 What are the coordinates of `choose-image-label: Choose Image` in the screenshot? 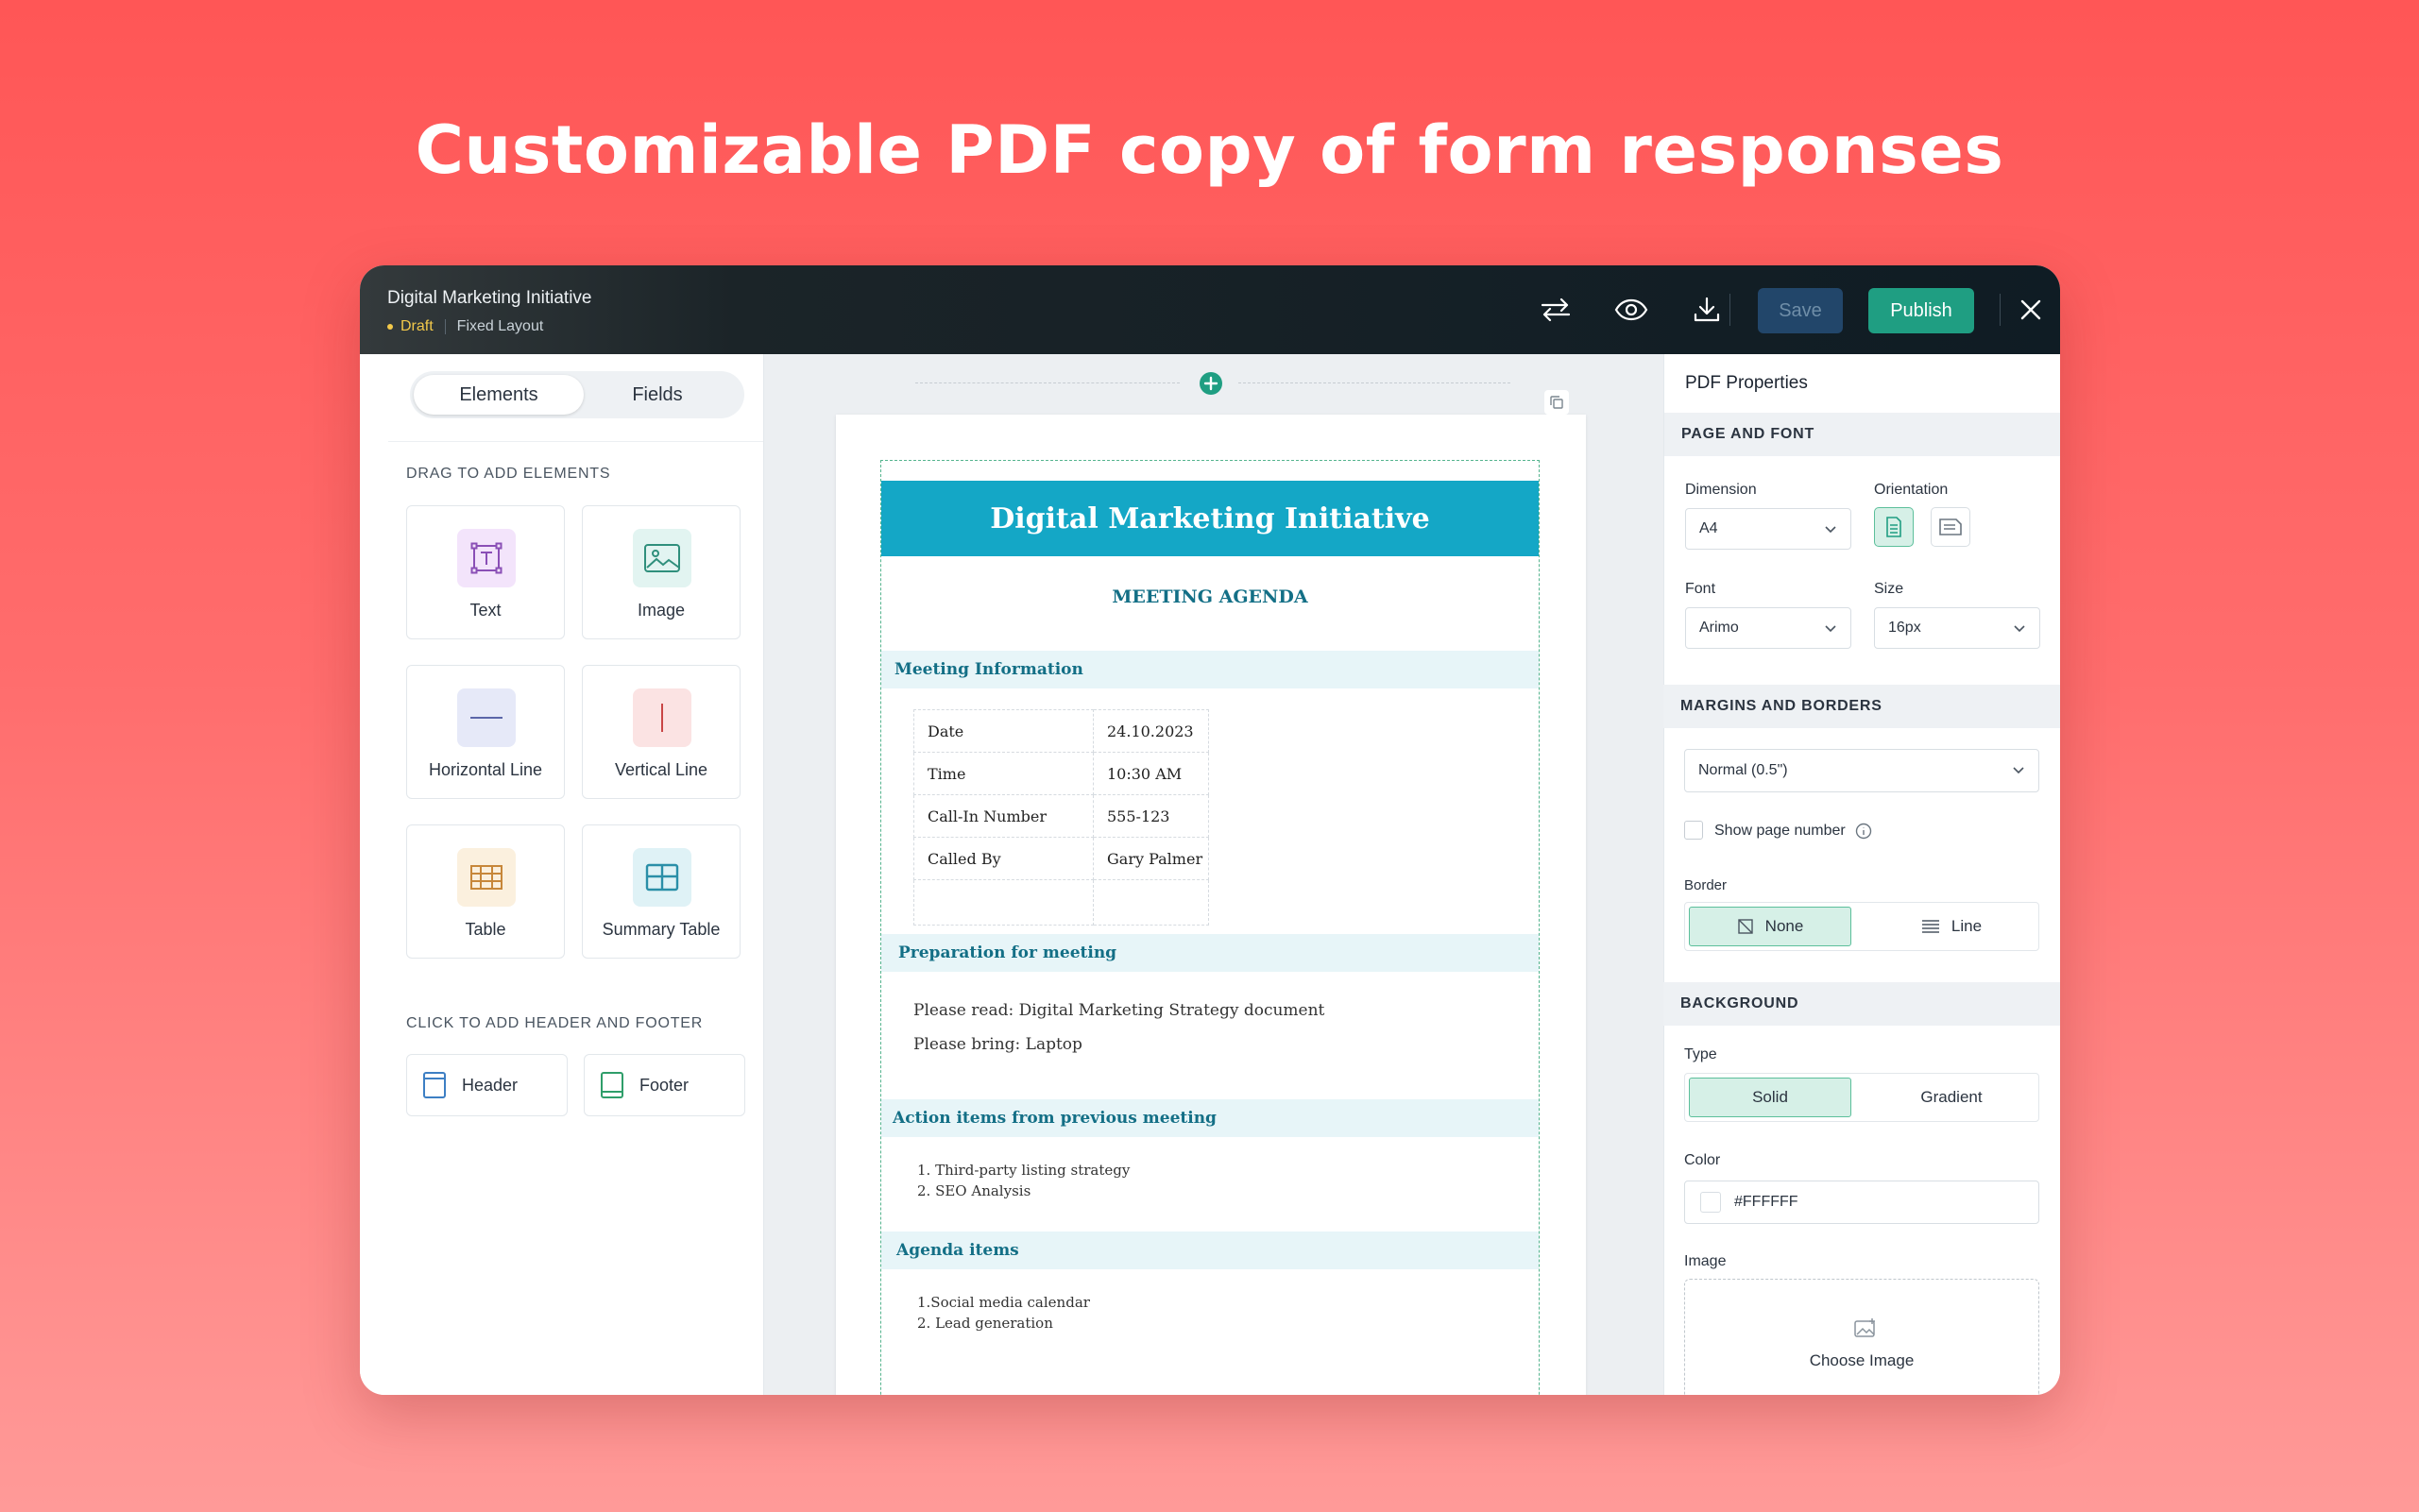 It's located at (1862, 1360).